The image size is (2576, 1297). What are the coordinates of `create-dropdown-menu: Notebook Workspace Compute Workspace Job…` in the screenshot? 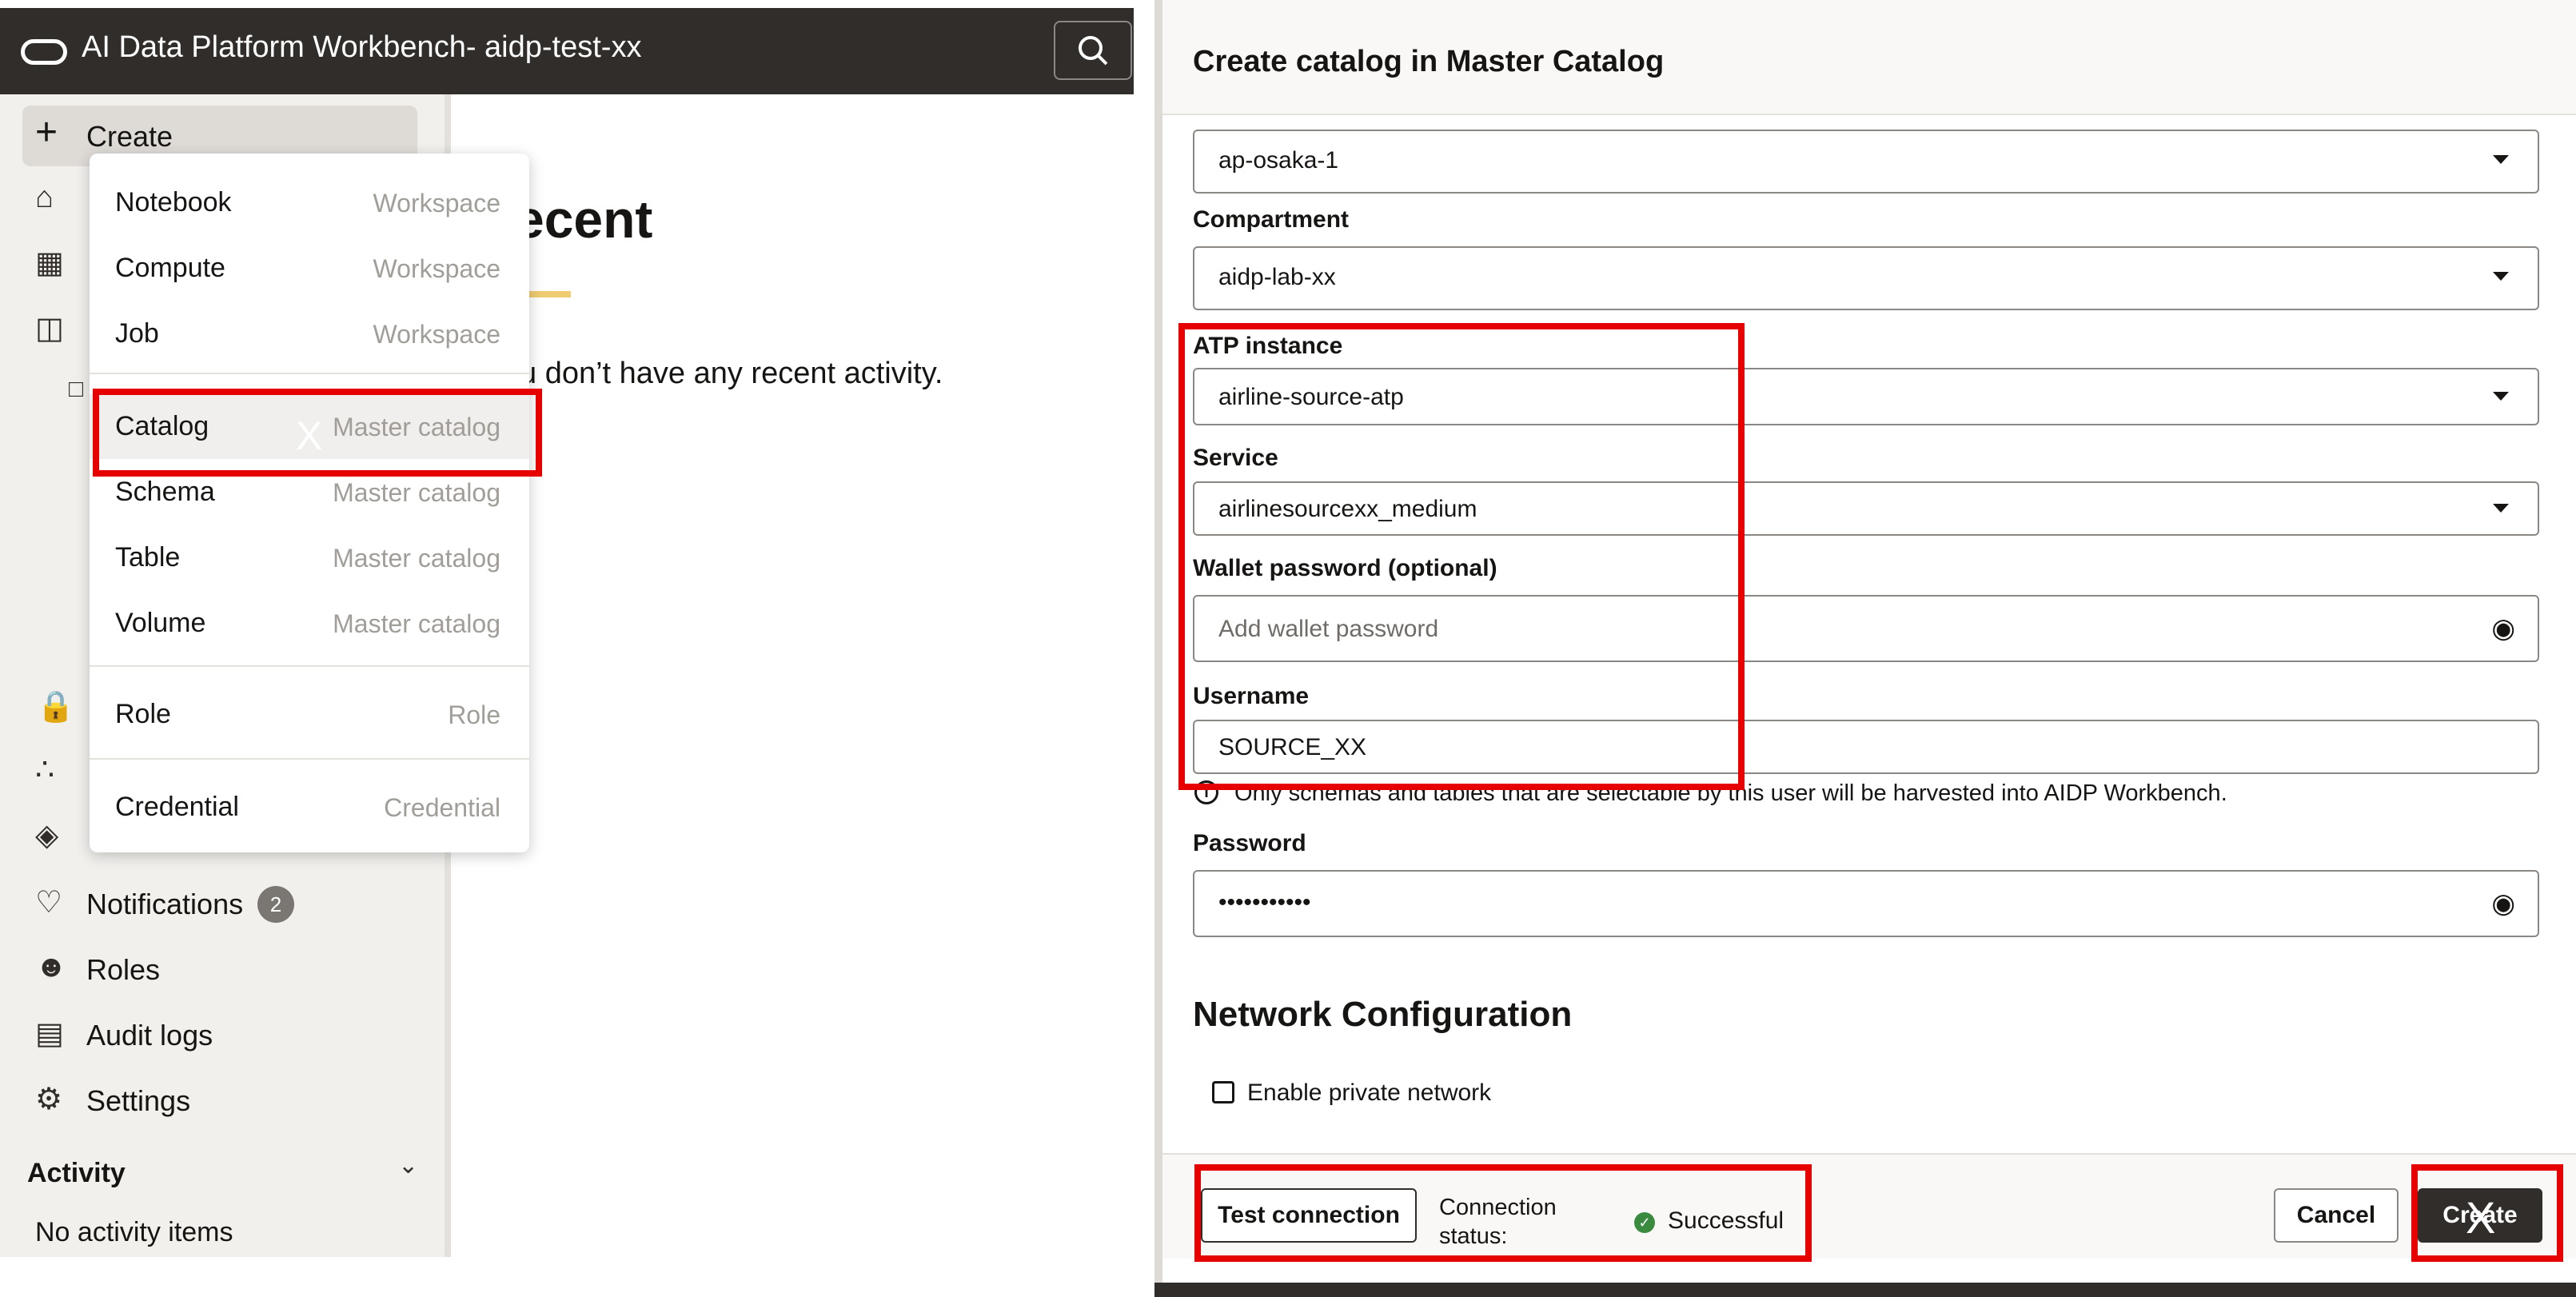 It's located at (309, 503).